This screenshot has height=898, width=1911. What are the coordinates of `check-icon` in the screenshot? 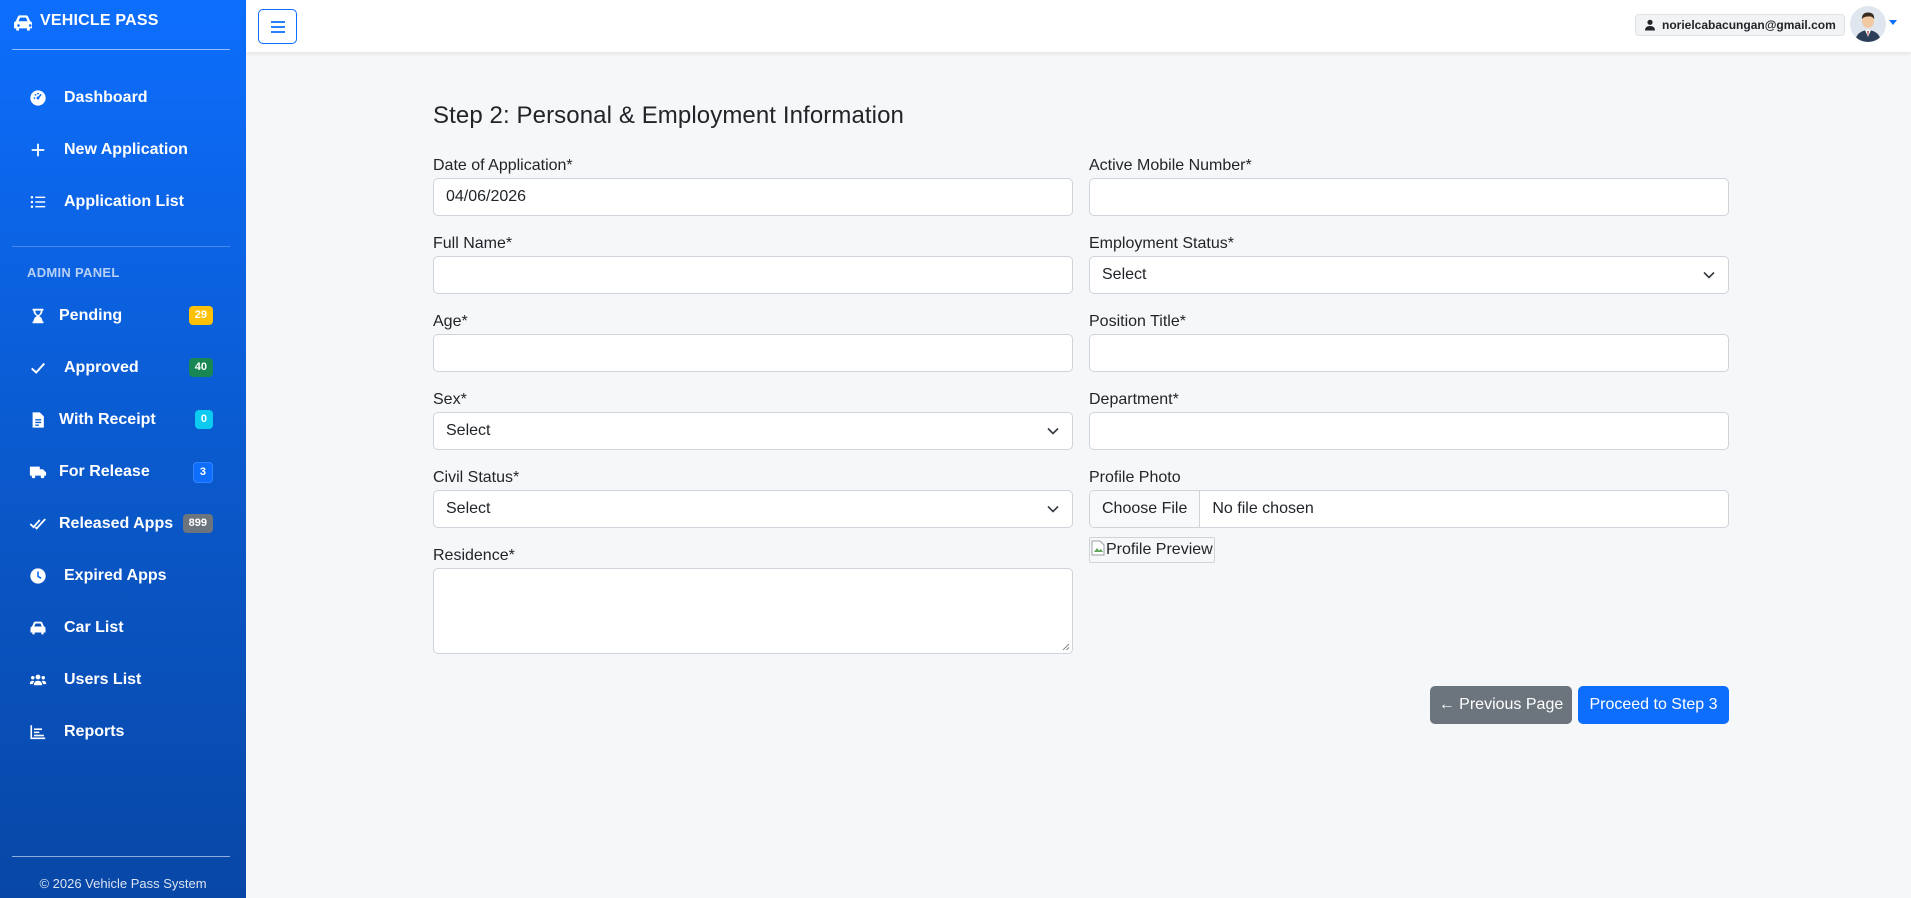 It's located at (38, 368).